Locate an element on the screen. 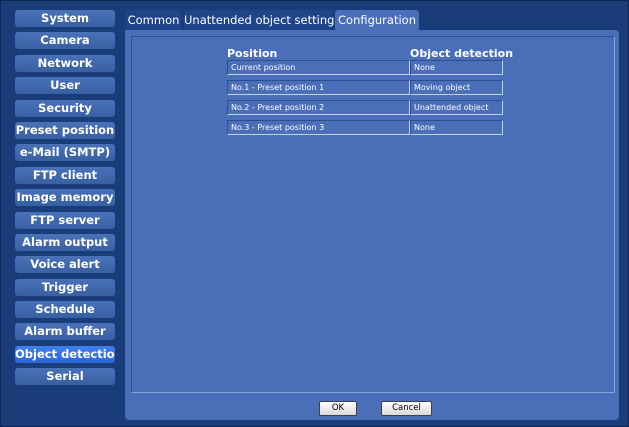 The height and width of the screenshot is (427, 629). sidebar-item-security: Security is located at coordinates (65, 108).